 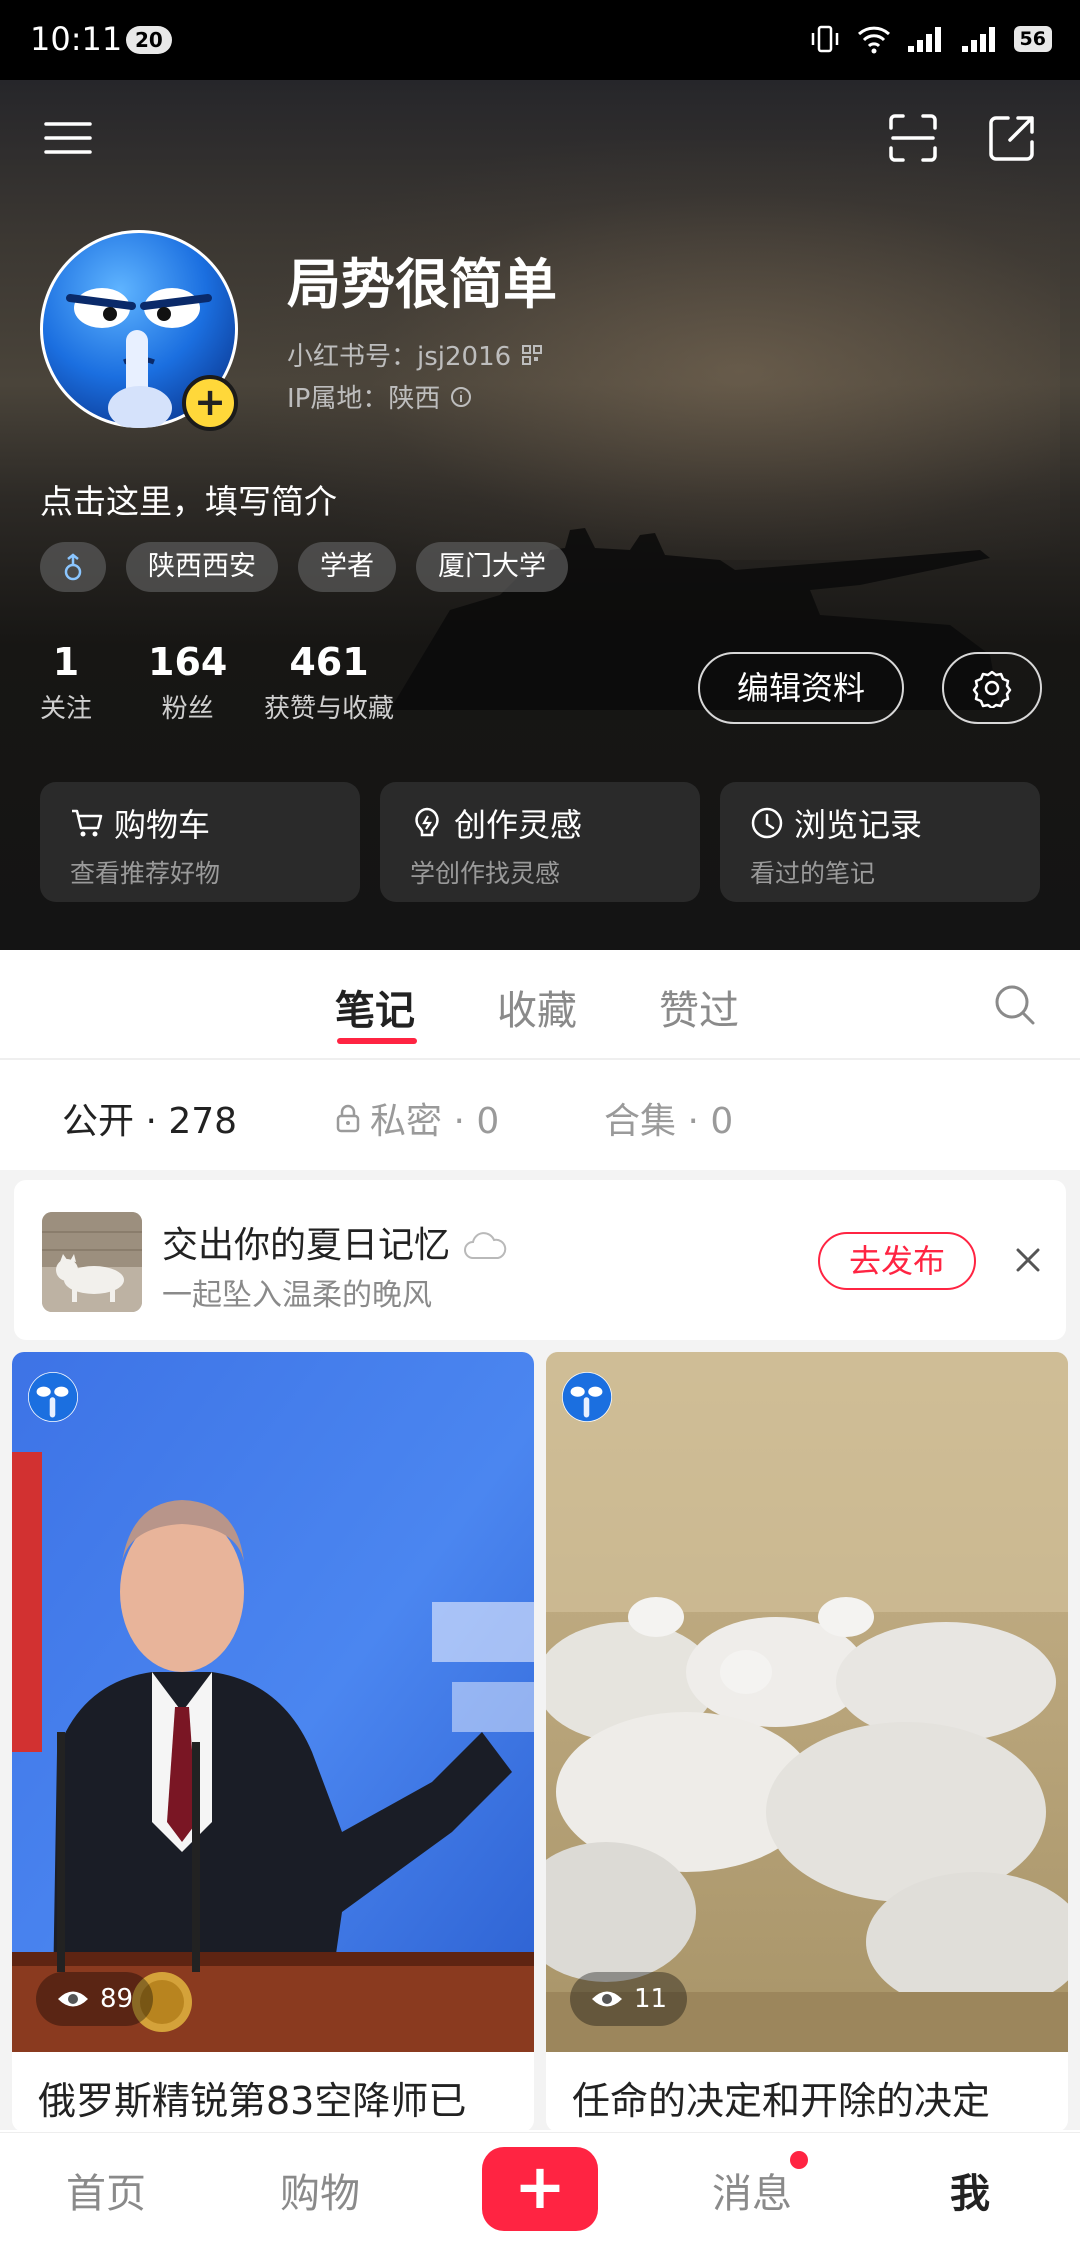 What do you see at coordinates (117, 1999) in the screenshot?
I see `view-count-value: 89` at bounding box center [117, 1999].